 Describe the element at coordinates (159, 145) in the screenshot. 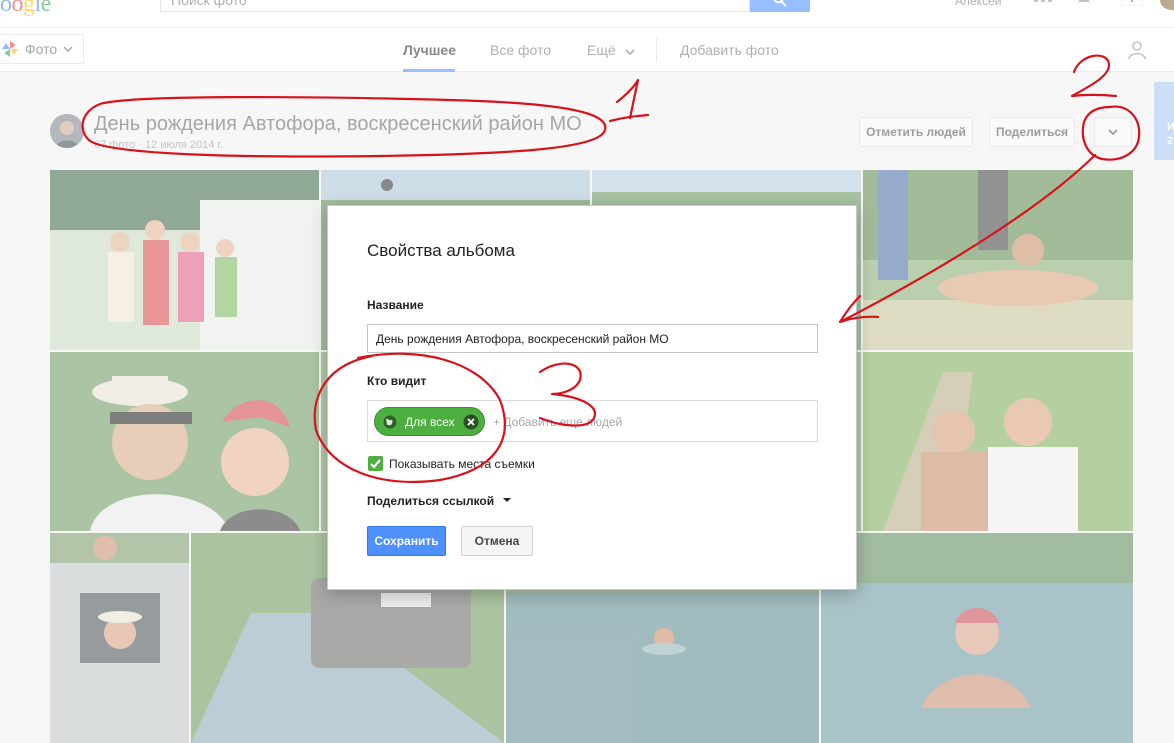

I see `album-meta: 67 фото · 12 июля 2014 г.` at that location.